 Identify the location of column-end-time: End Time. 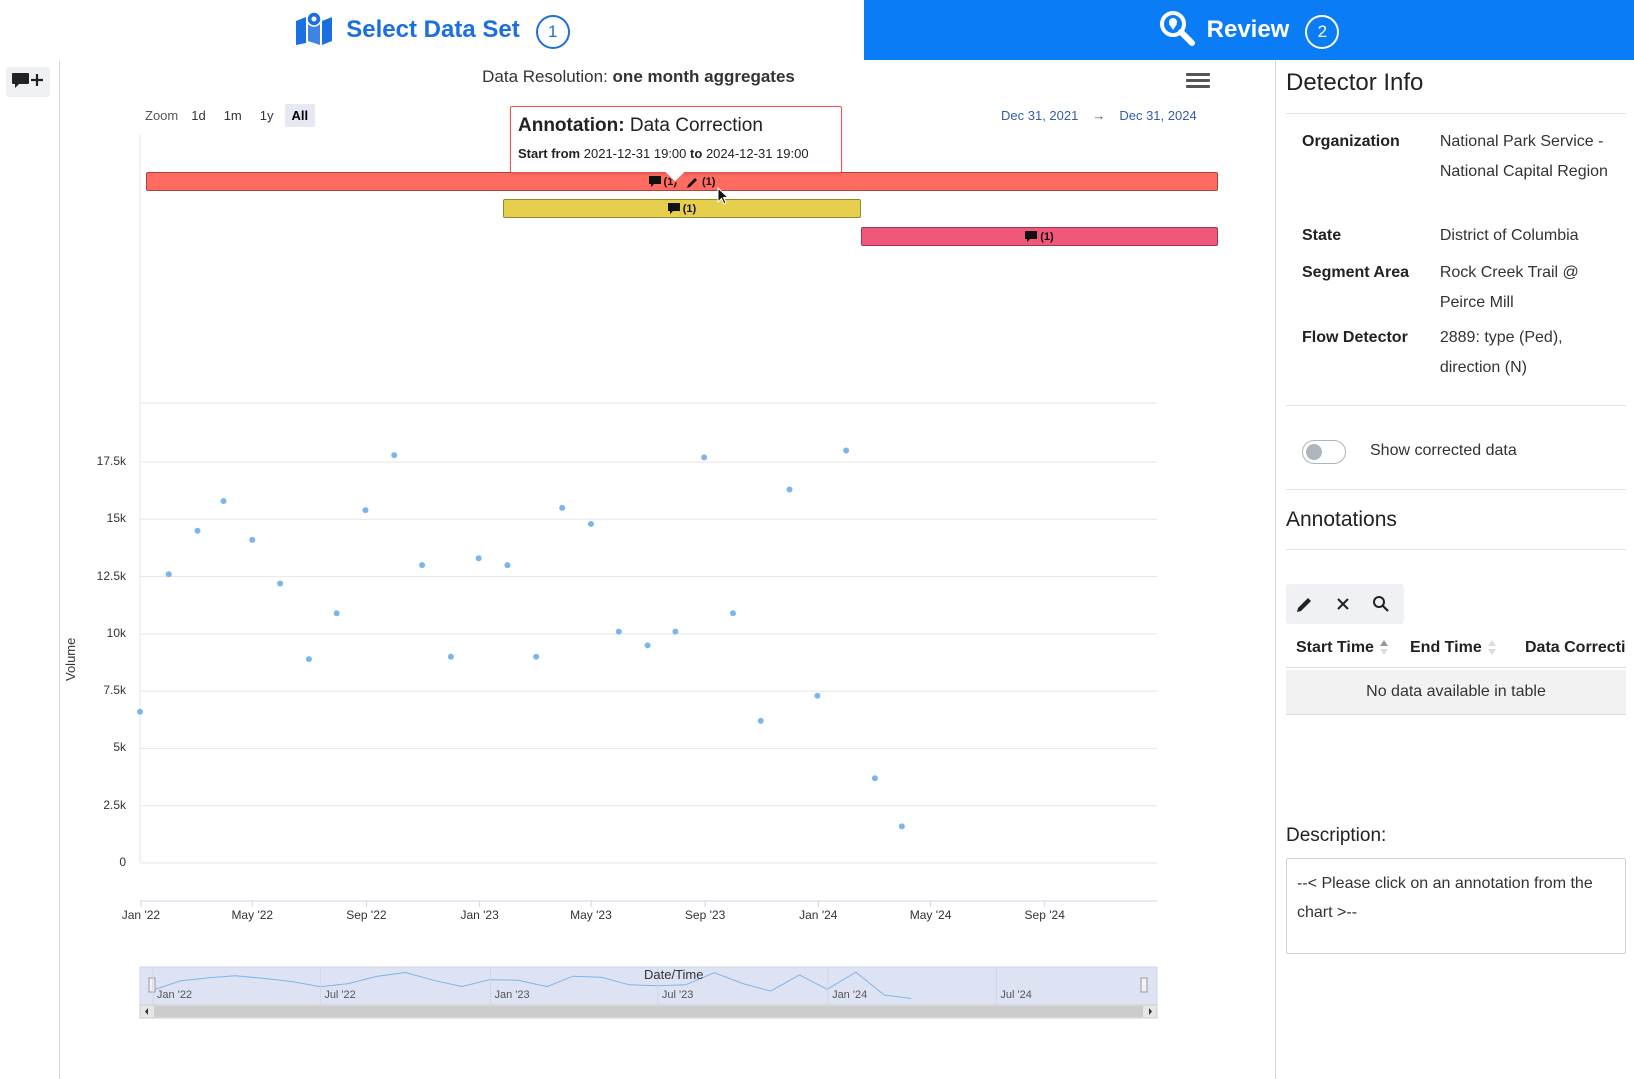
(1454, 648).